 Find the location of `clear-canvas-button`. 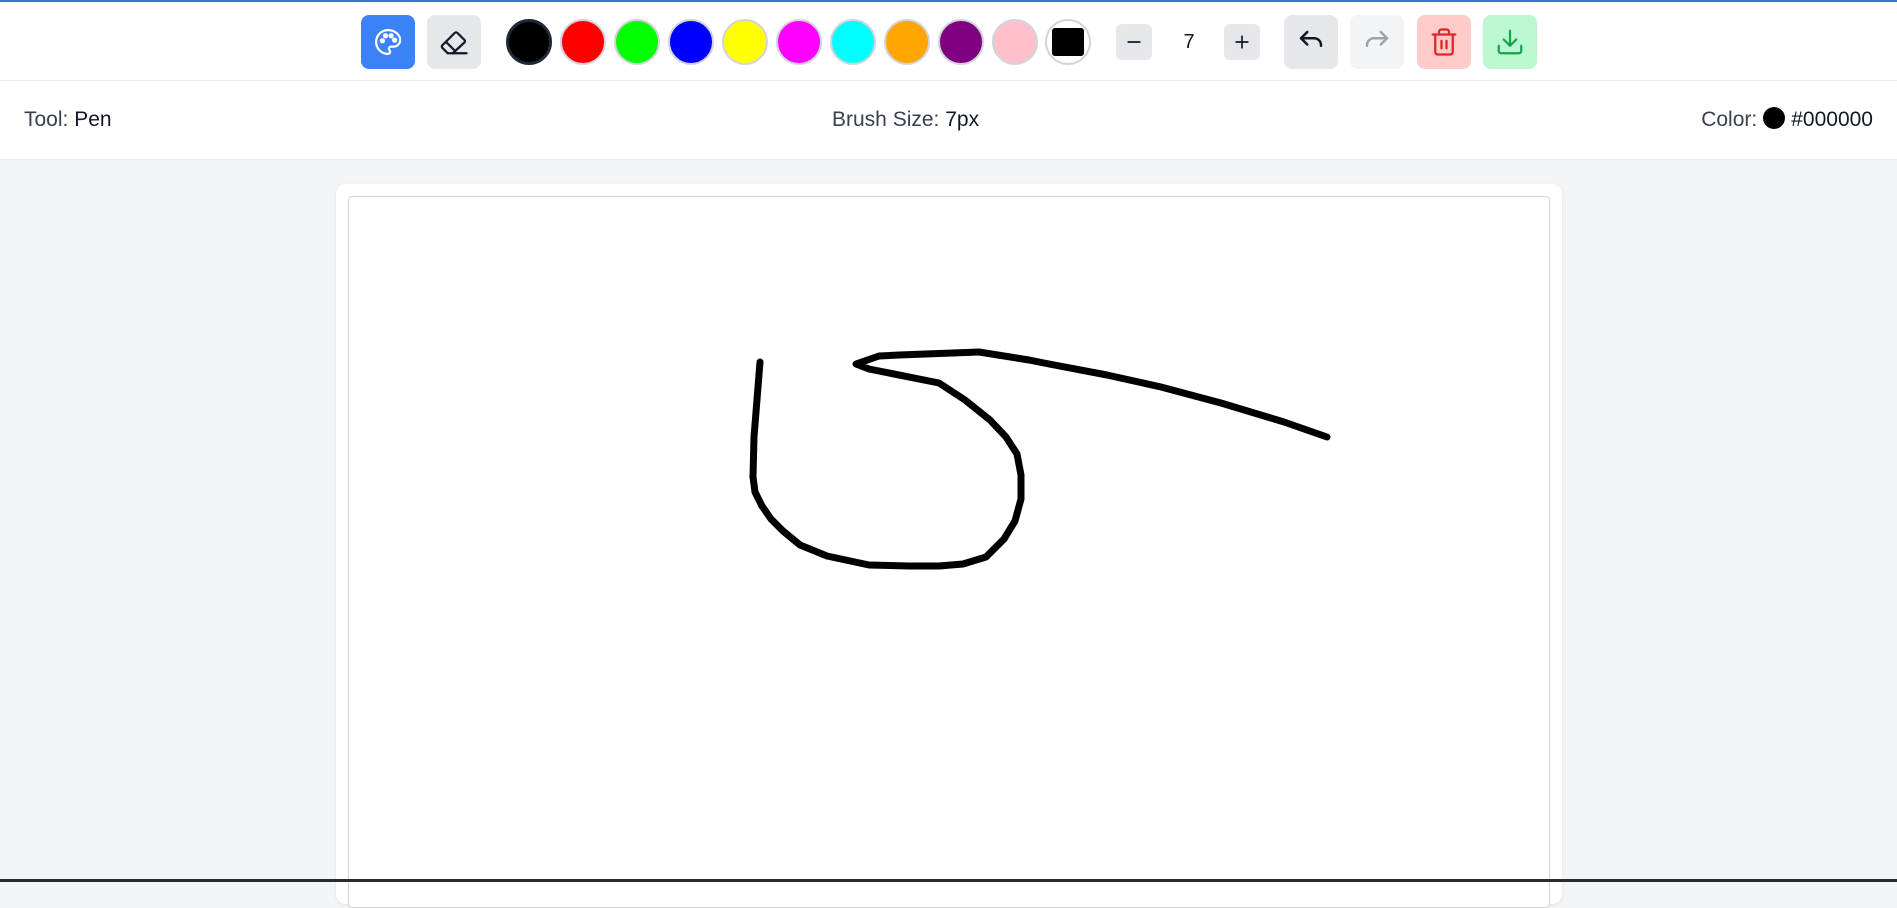

clear-canvas-button is located at coordinates (1444, 42).